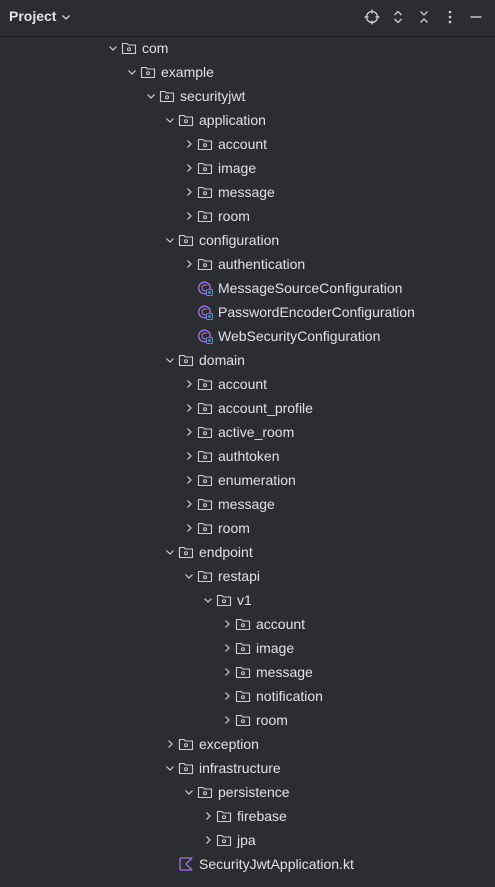 The height and width of the screenshot is (887, 495). Describe the element at coordinates (244, 600) in the screenshot. I see `tree-item-label: v1` at that location.